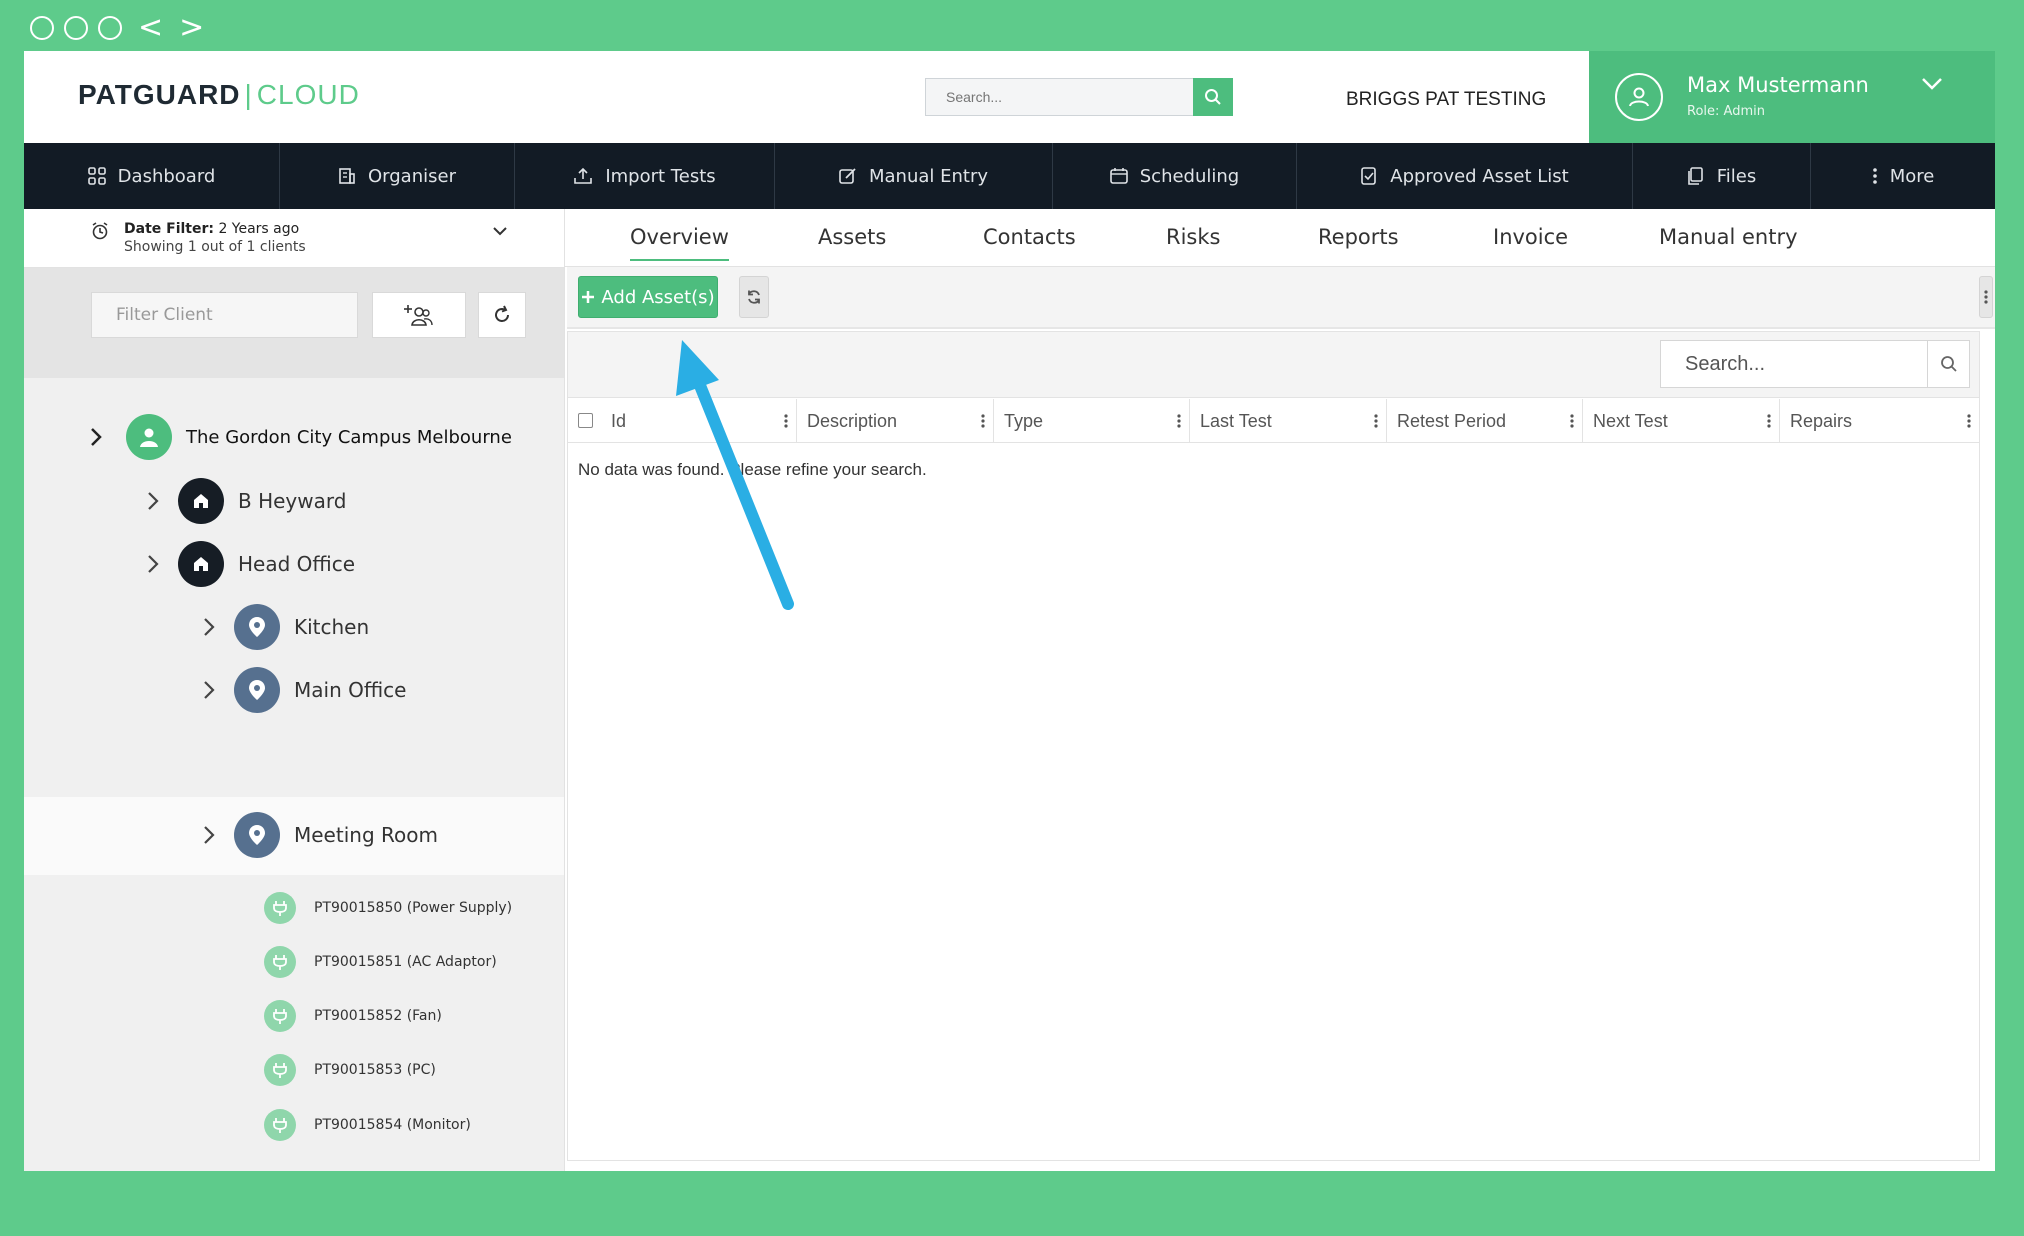 This screenshot has height=1236, width=2024. I want to click on refresh-clients-button, so click(502, 315).